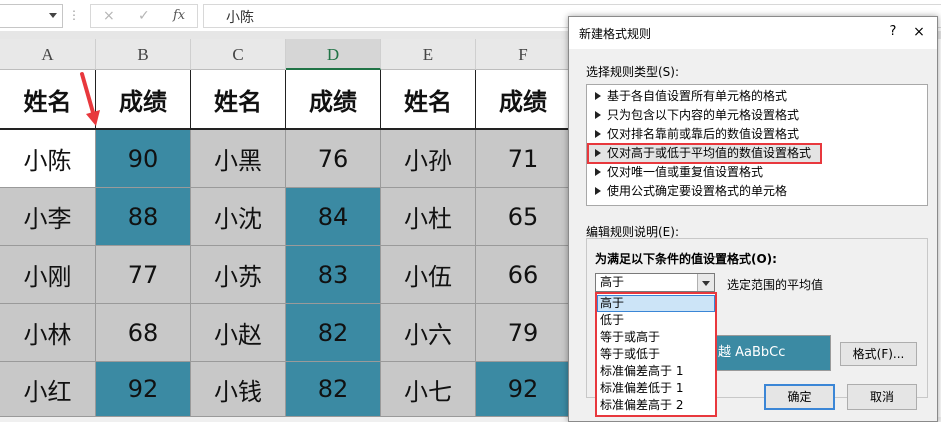  I want to click on check-icon: ✓, so click(144, 16).